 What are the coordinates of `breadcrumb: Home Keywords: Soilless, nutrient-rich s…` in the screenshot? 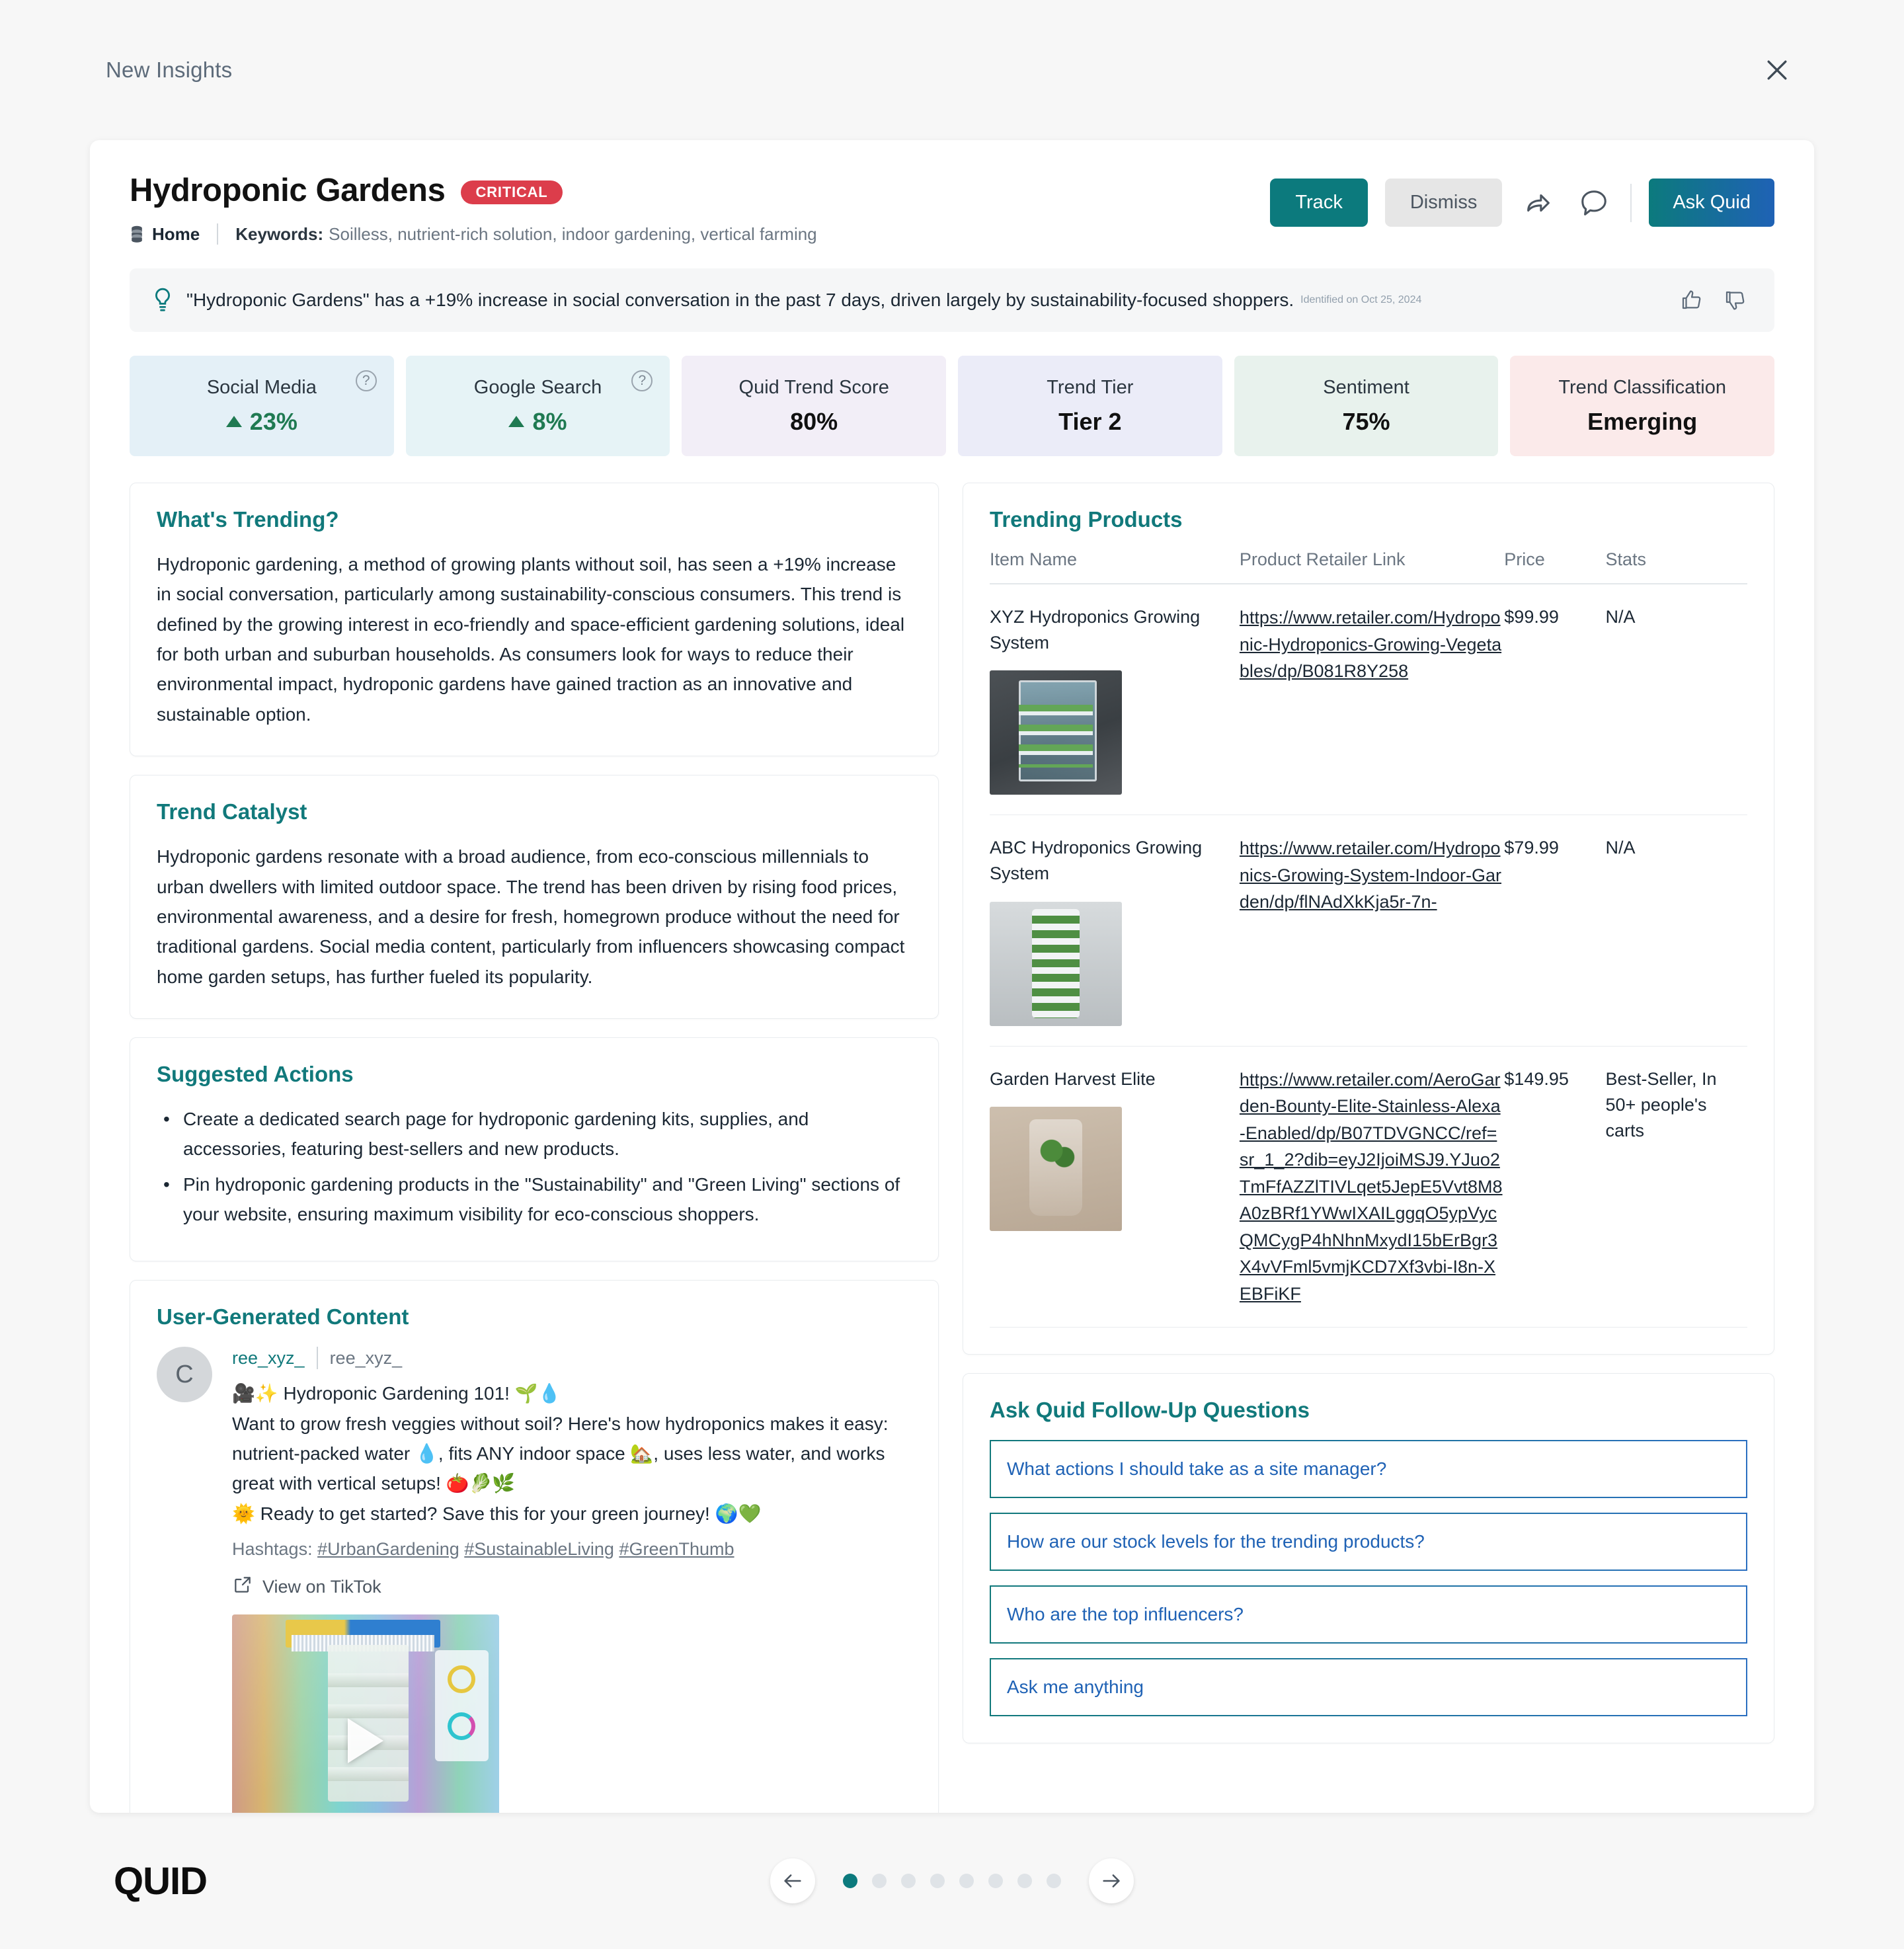 It's located at (473, 234).